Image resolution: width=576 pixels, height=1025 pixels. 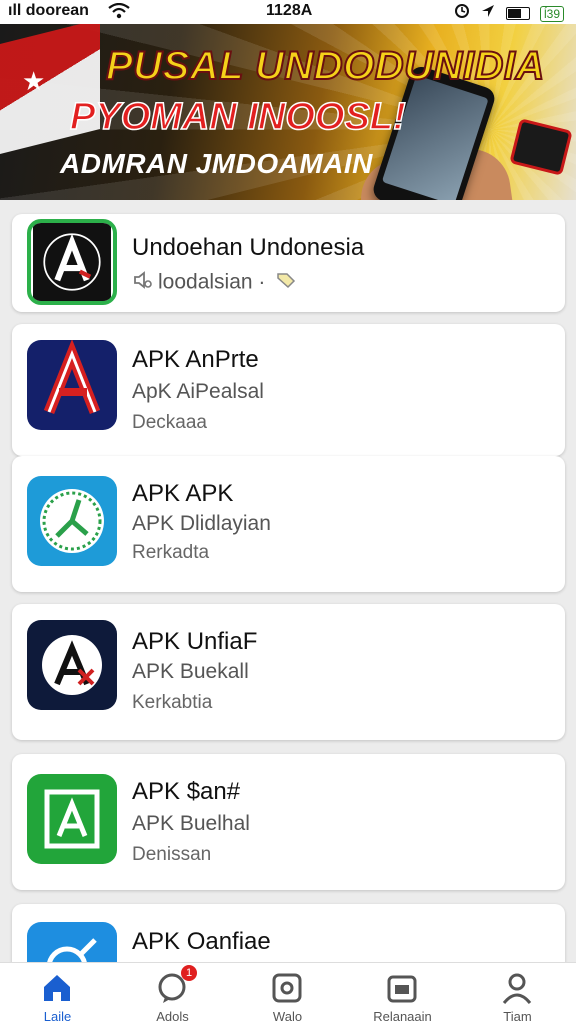 What do you see at coordinates (171, 552) in the screenshot?
I see `app-meta: Rerkadta` at bounding box center [171, 552].